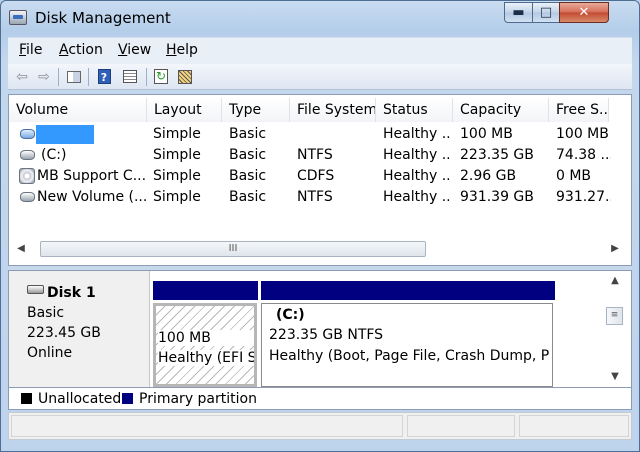 The width and height of the screenshot is (640, 452). I want to click on disk-info-panel: Disk 1 Basic 223.45 GB Online, so click(79, 329).